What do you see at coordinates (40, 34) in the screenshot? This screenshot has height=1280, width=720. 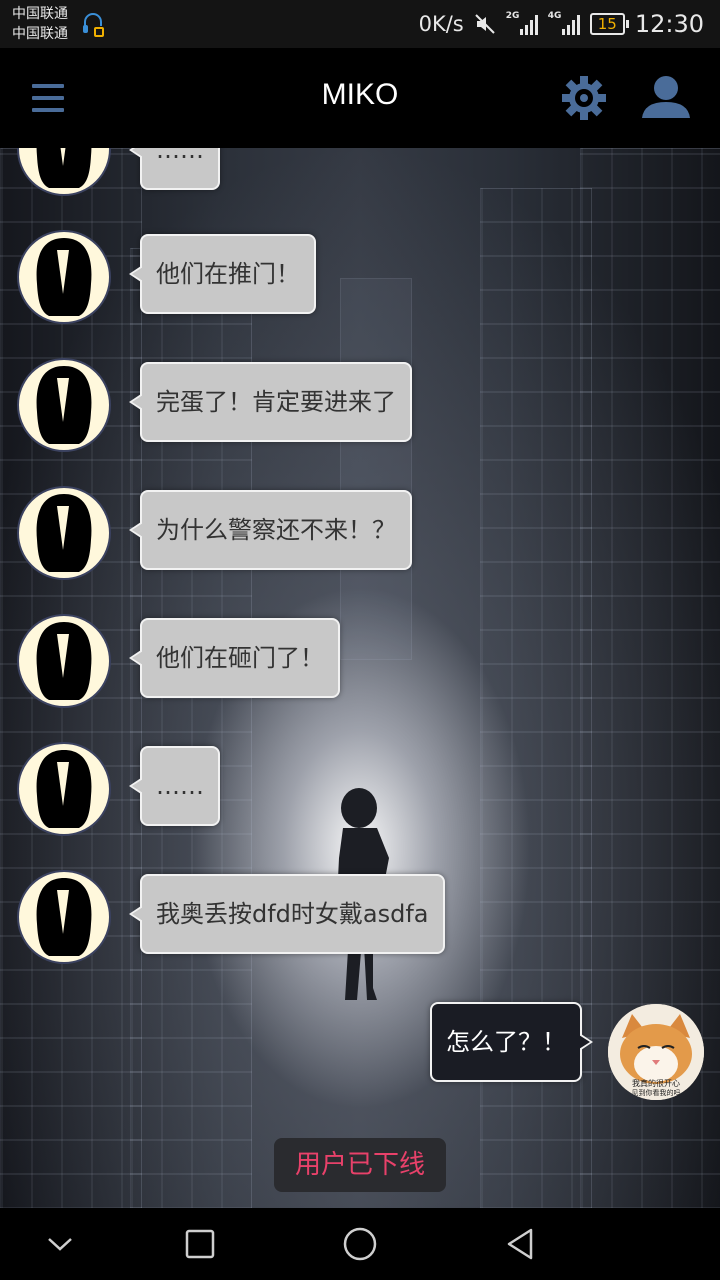 I see `carrier-2: 中国联通` at bounding box center [40, 34].